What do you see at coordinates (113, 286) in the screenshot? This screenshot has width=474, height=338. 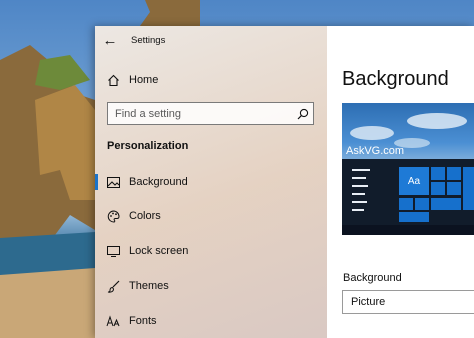 I see `brush-icon` at bounding box center [113, 286].